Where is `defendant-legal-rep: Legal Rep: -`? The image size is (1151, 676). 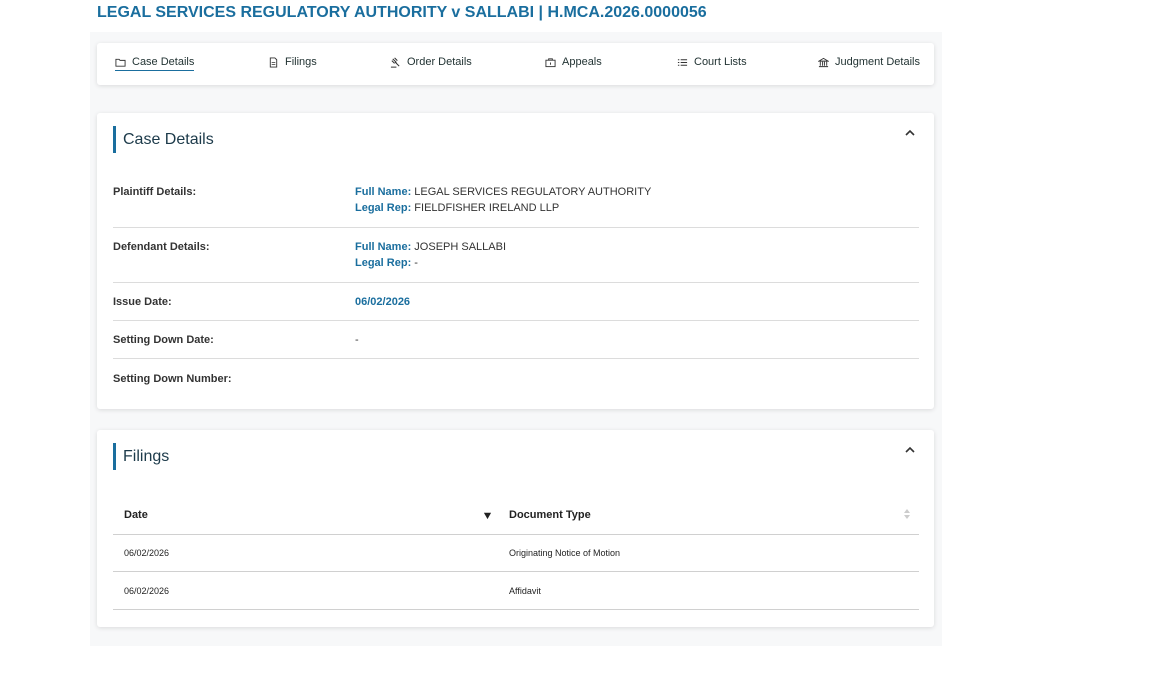
defendant-legal-rep: Legal Rep: - is located at coordinates (386, 263).